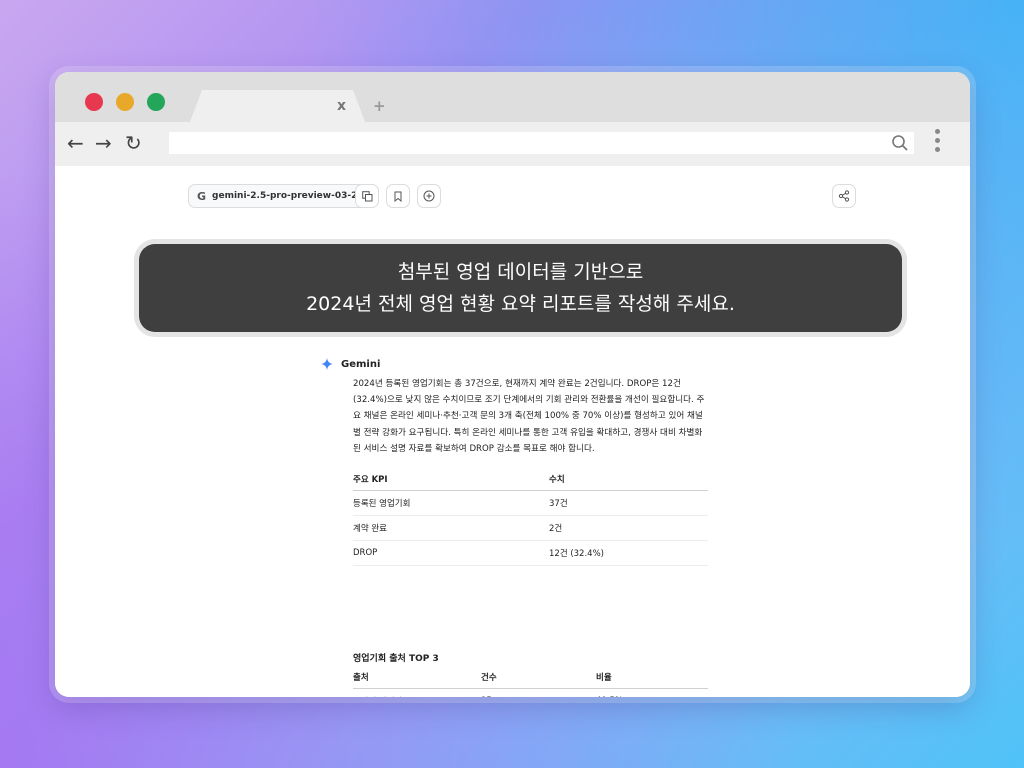 The width and height of the screenshot is (1024, 768). Describe the element at coordinates (341, 106) in the screenshot. I see `tab-close-icon: x` at that location.